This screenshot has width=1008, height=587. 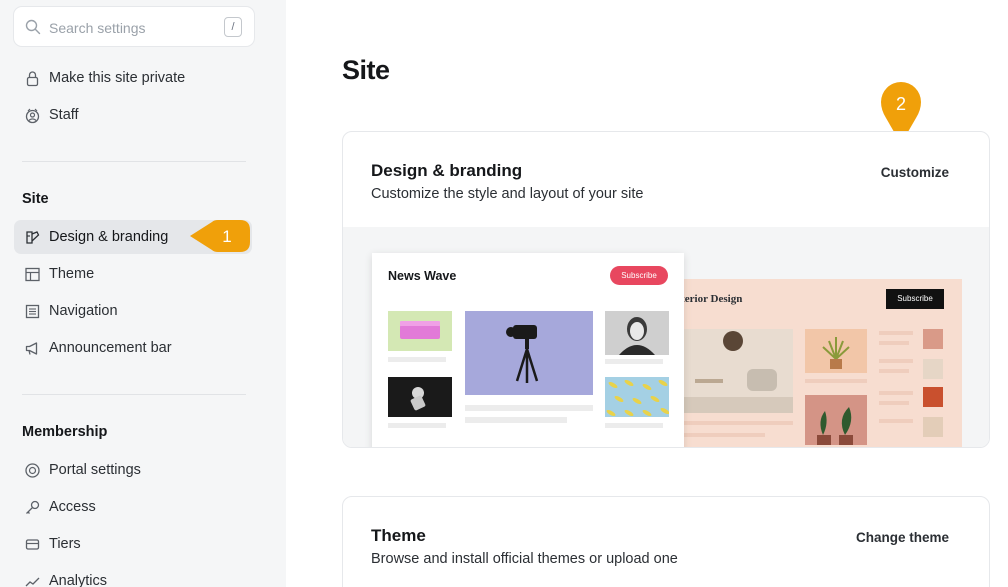 I want to click on search-shortcut-key: /, so click(x=233, y=27).